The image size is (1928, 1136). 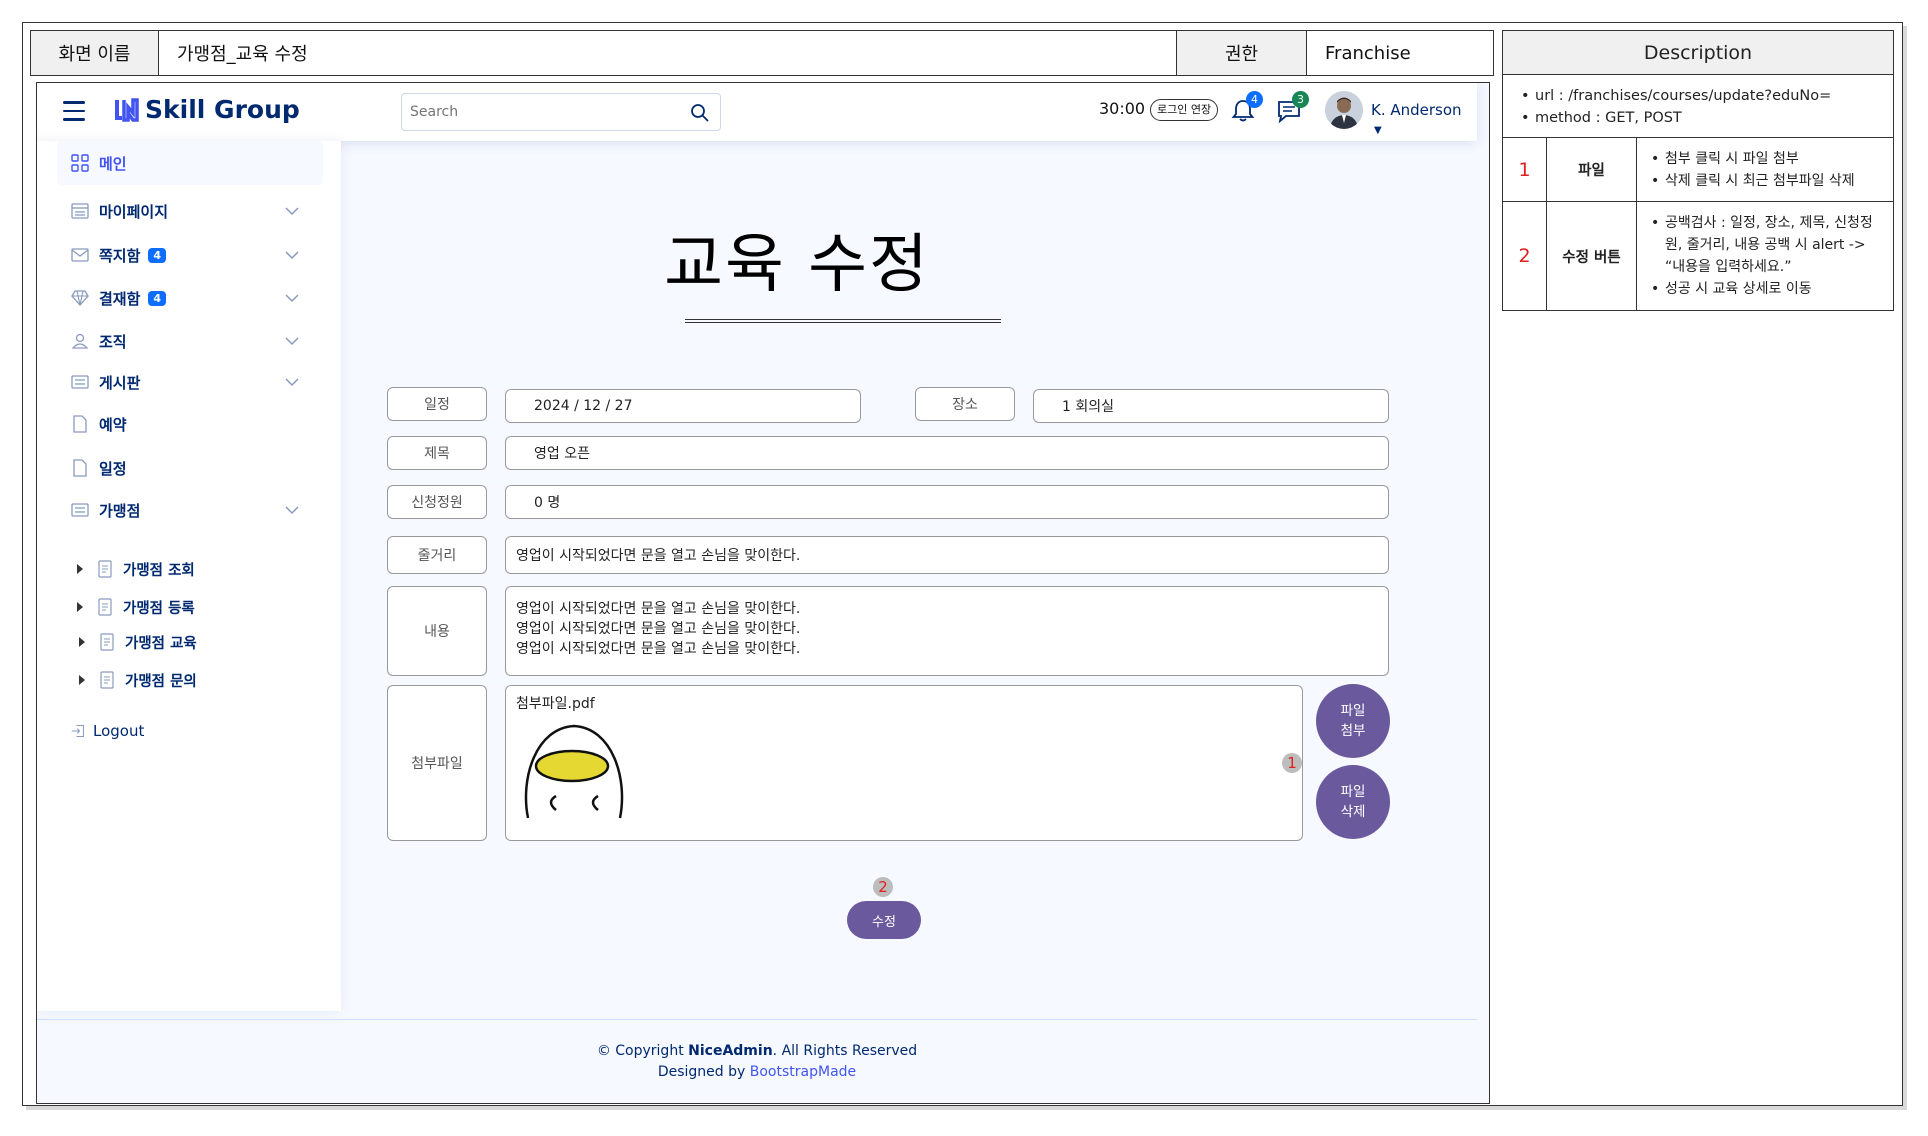 What do you see at coordinates (1353, 721) in the screenshot?
I see `attach-file-button: 파일 첨부` at bounding box center [1353, 721].